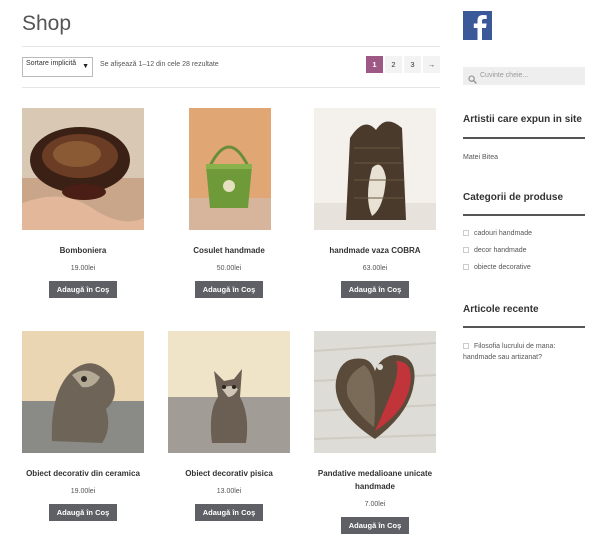 The image size is (600, 553). I want to click on next-page-arrow-icon: →, so click(431, 64).